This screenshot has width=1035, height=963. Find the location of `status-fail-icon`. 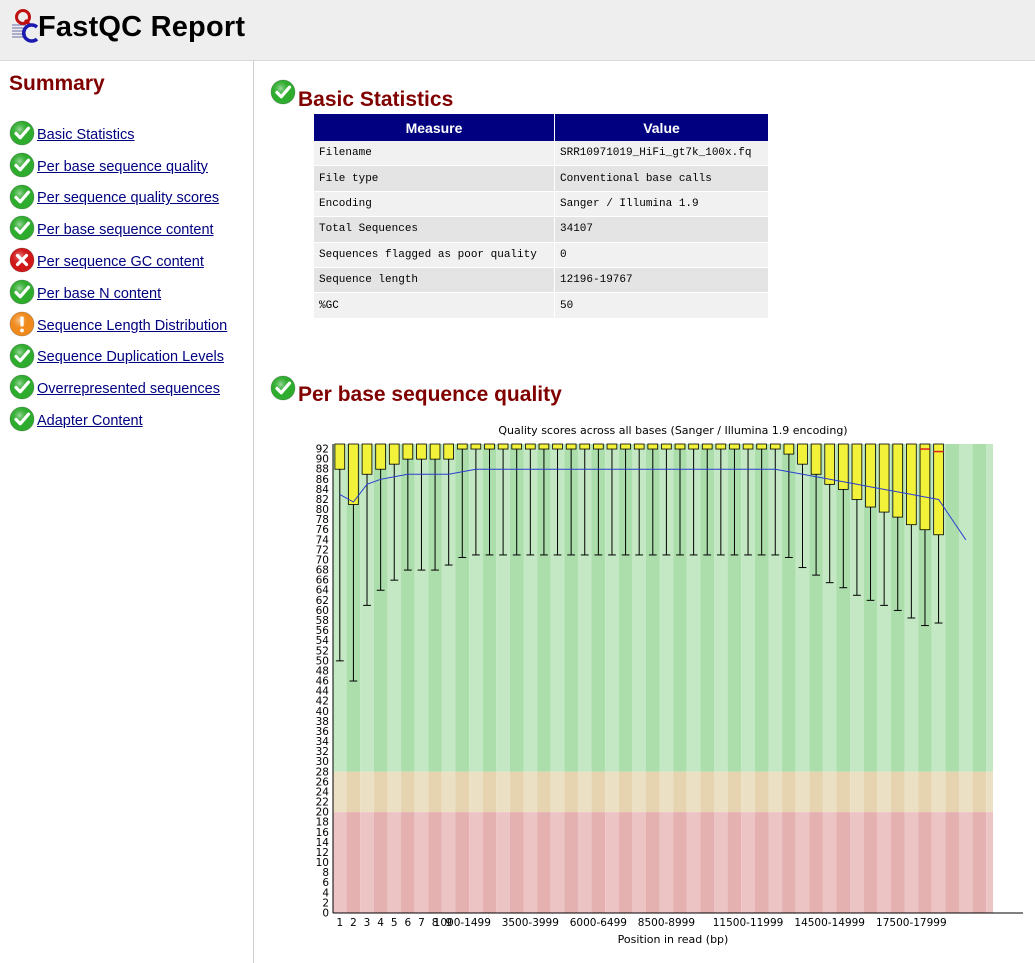

status-fail-icon is located at coordinates (22, 260).